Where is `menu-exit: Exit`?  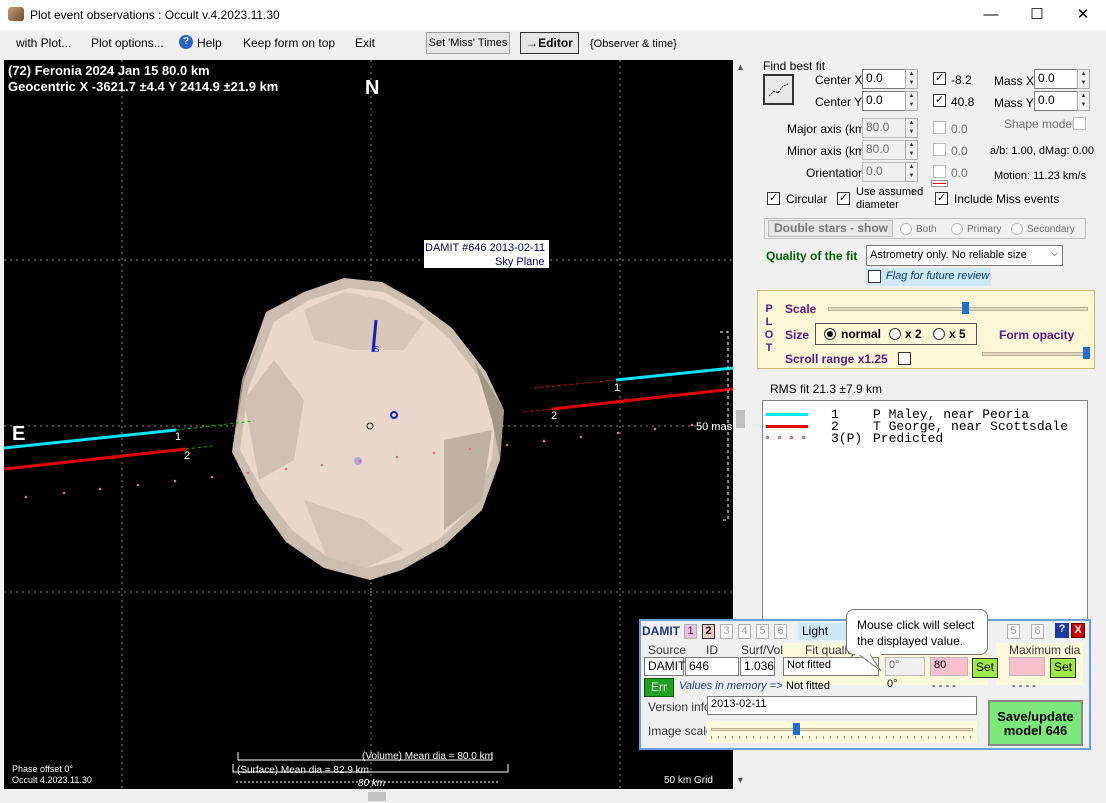 menu-exit: Exit is located at coordinates (365, 43).